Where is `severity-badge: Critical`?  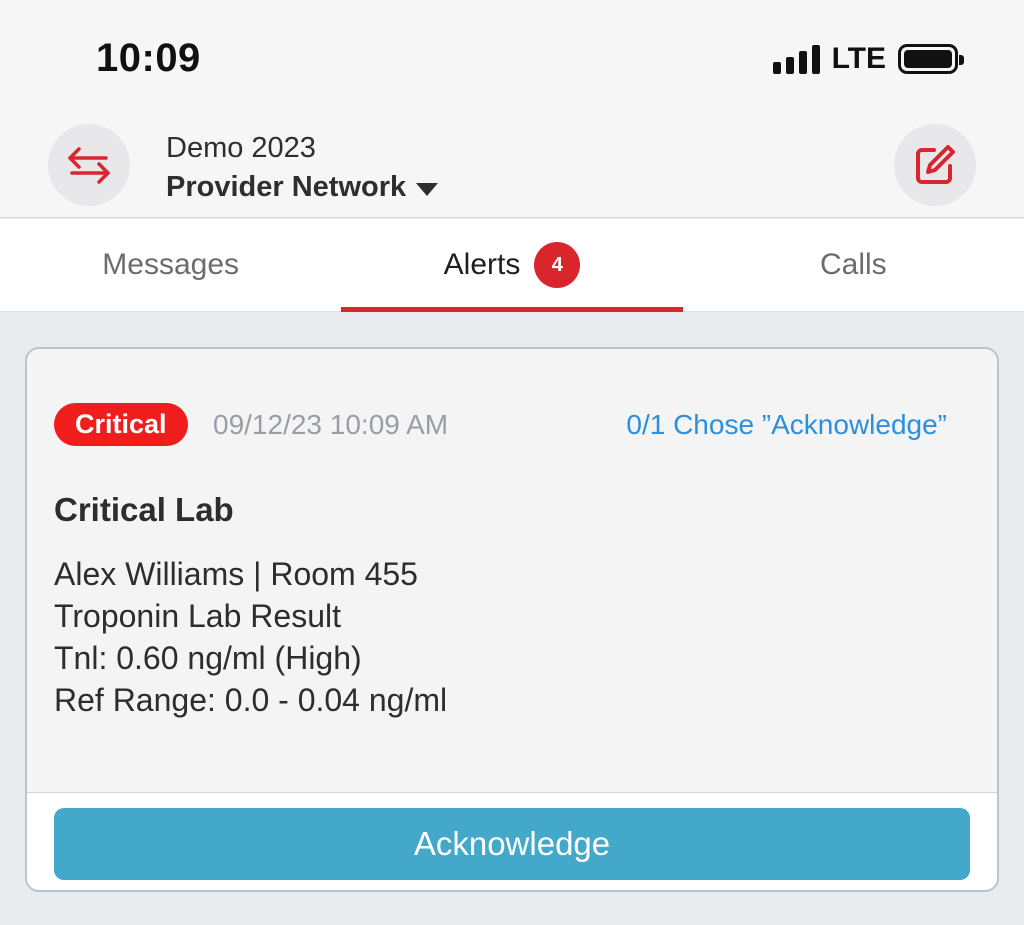 severity-badge: Critical is located at coordinates (121, 424).